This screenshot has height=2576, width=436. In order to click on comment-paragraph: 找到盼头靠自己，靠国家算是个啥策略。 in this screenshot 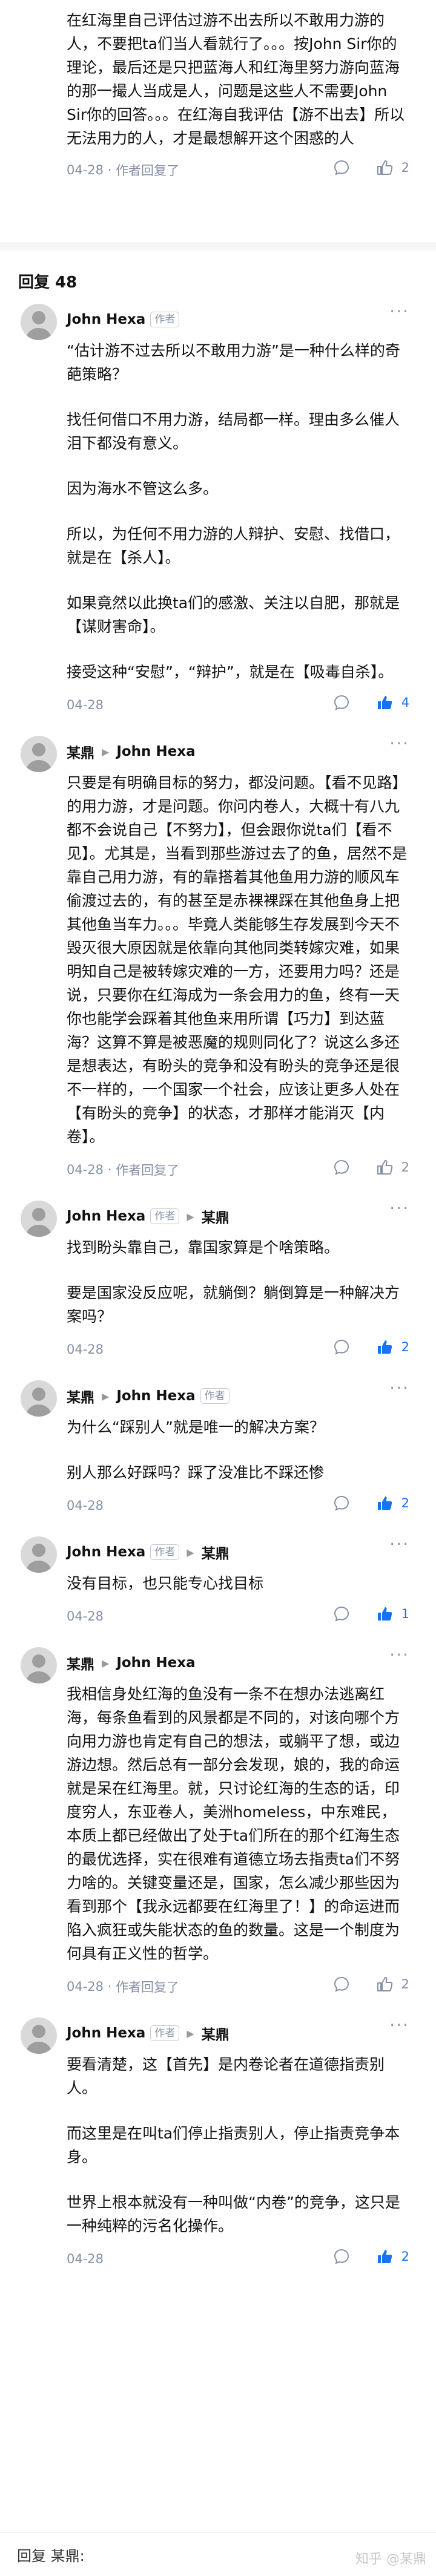, I will do `click(203, 1247)`.